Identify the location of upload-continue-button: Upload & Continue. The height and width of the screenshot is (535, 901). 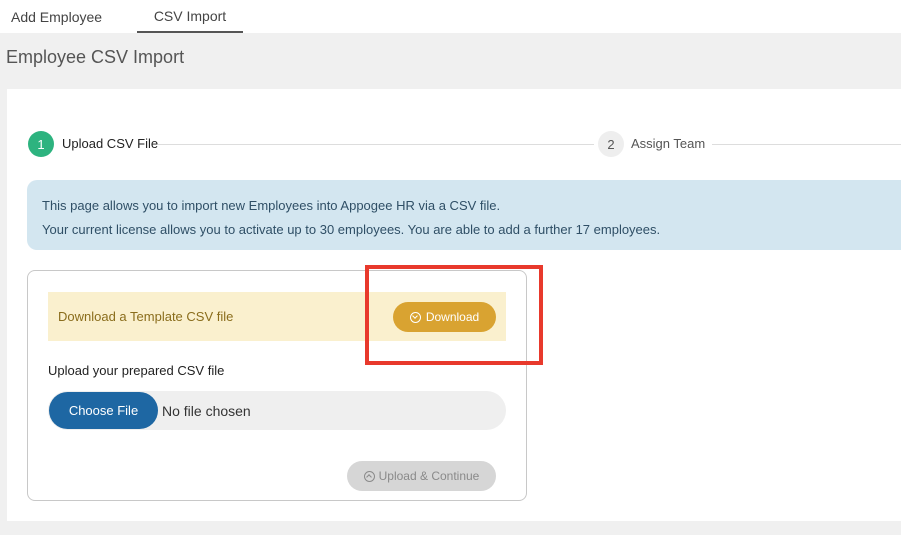
(421, 476).